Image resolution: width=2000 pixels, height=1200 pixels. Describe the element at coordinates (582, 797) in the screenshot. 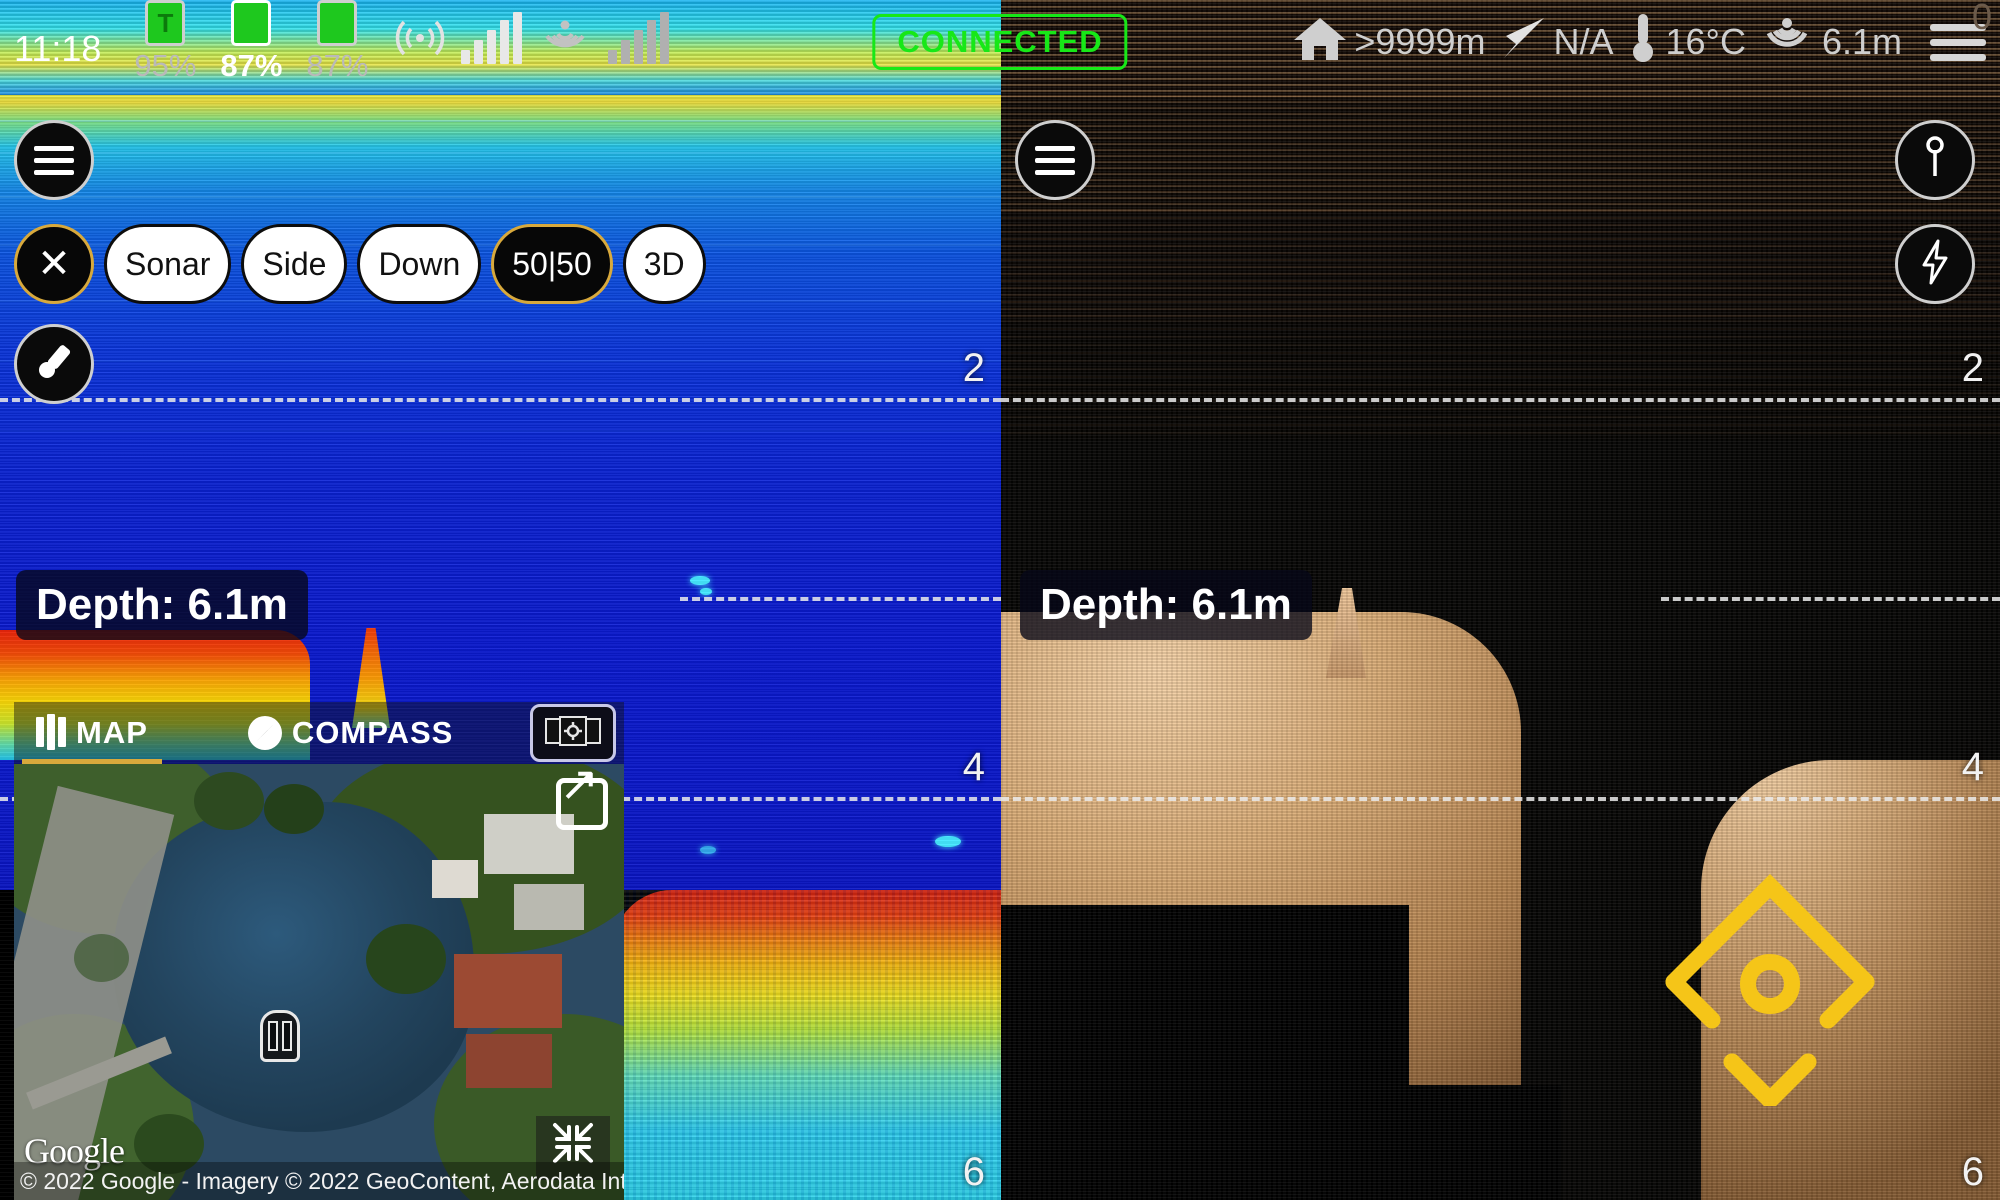

I see `expand-map-button` at that location.